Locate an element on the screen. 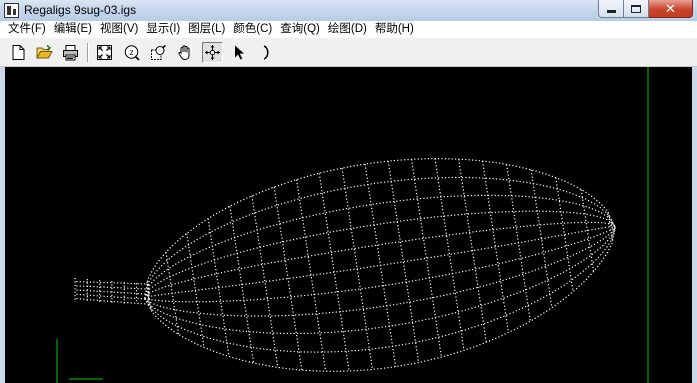 The height and width of the screenshot is (383, 697). menu-help: 帮助(H) is located at coordinates (394, 29).